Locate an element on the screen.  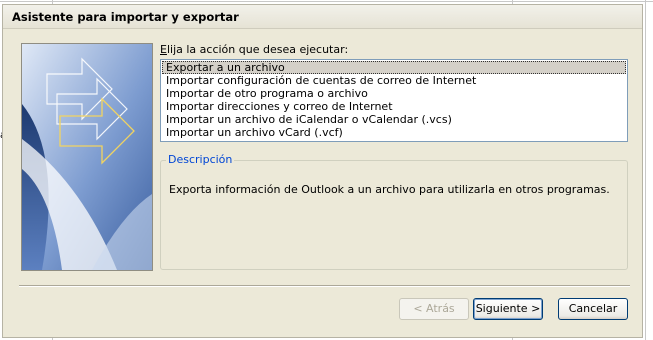
wizard-banner-image is located at coordinates (87, 157).